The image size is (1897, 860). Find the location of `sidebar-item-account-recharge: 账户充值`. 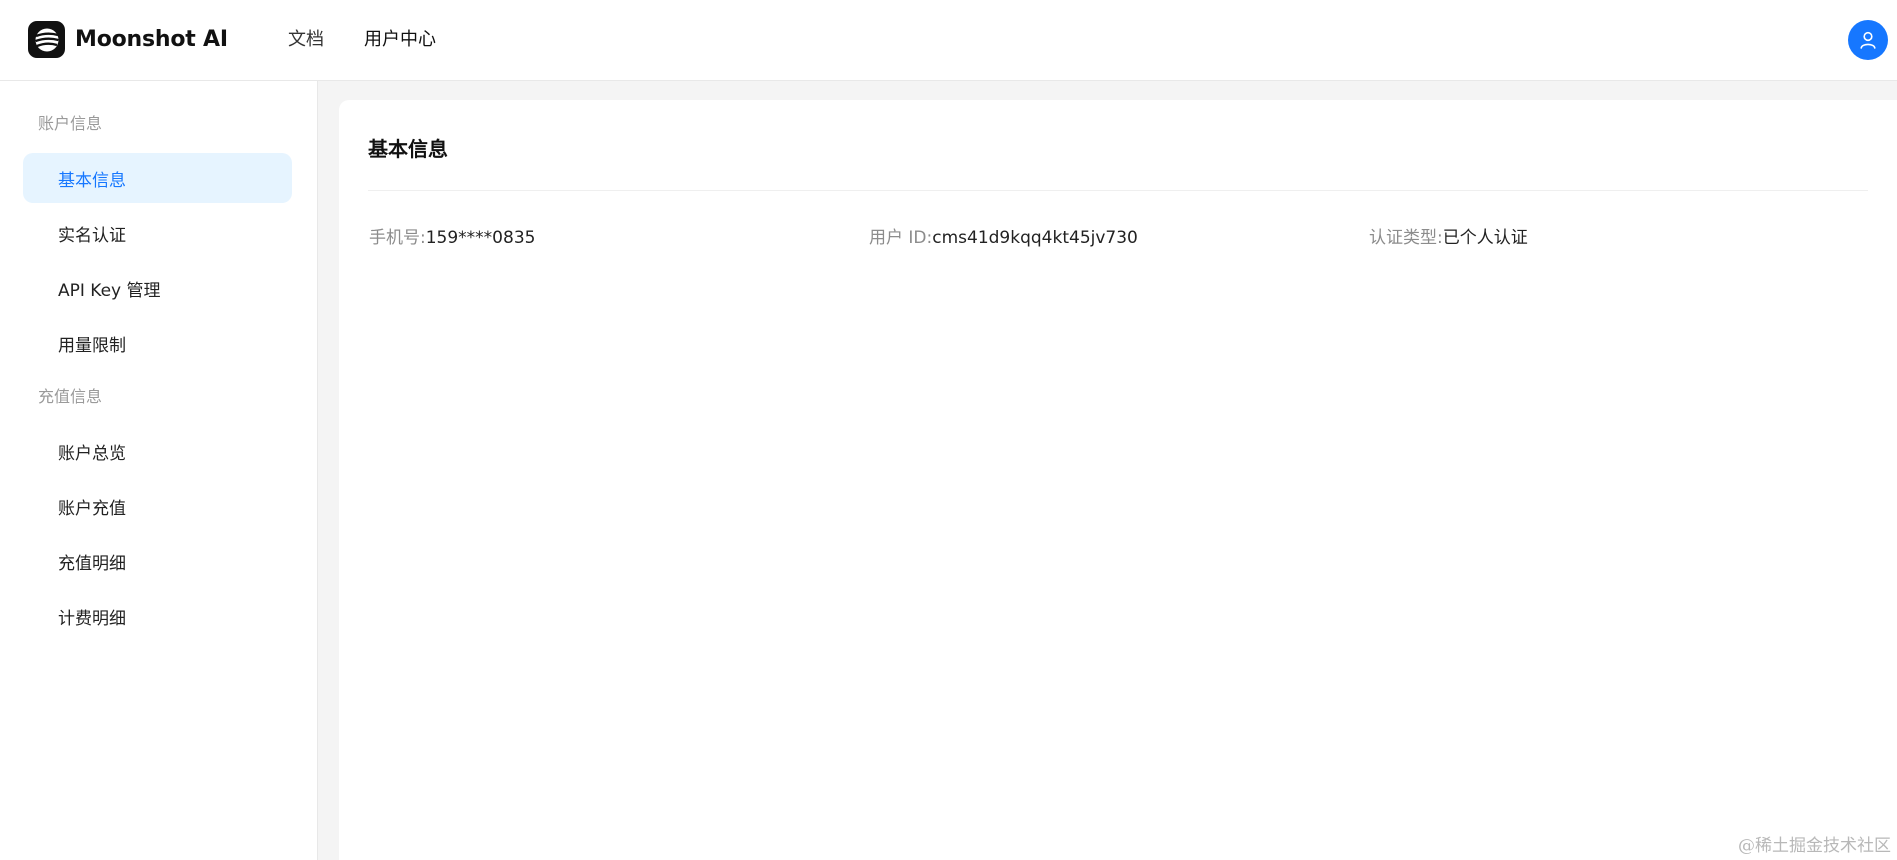

sidebar-item-account-recharge: 账户充值 is located at coordinates (157, 506).